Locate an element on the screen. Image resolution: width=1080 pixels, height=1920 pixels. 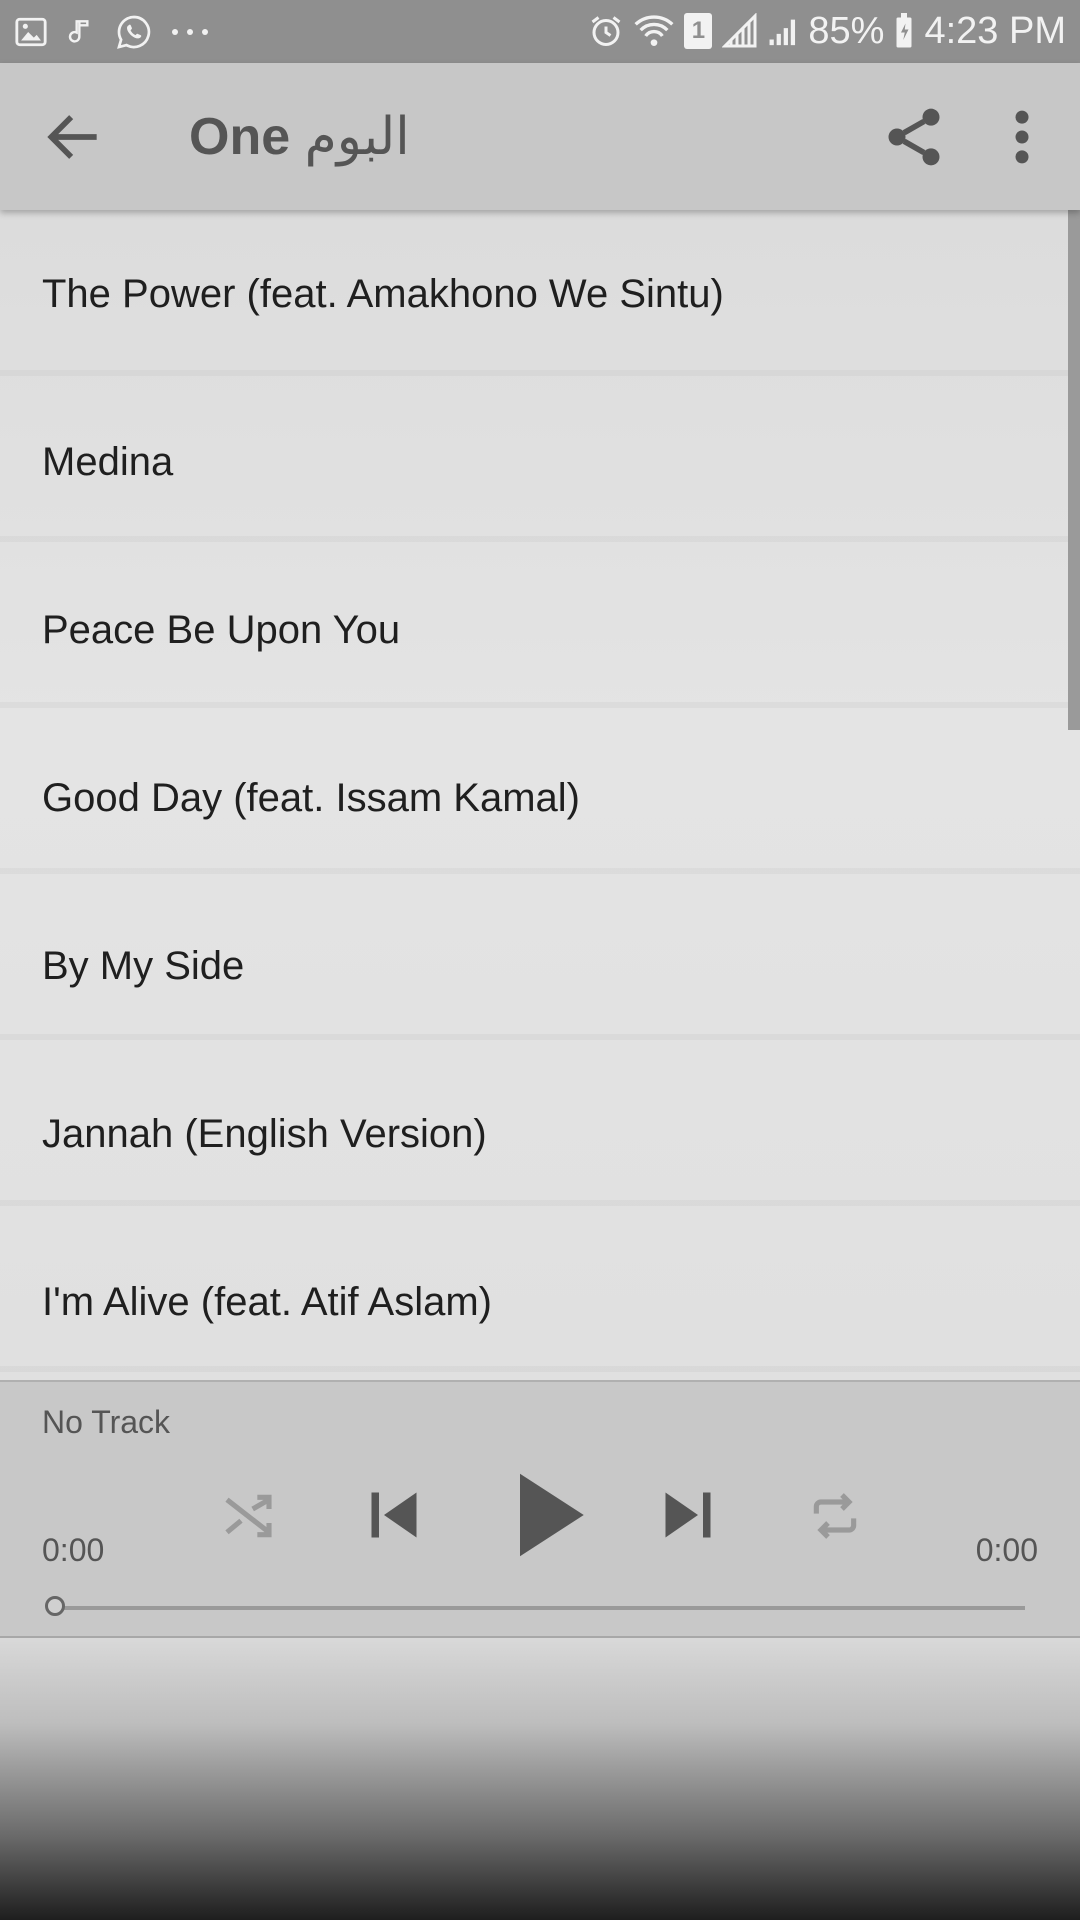
gallery-icon is located at coordinates (31, 32).